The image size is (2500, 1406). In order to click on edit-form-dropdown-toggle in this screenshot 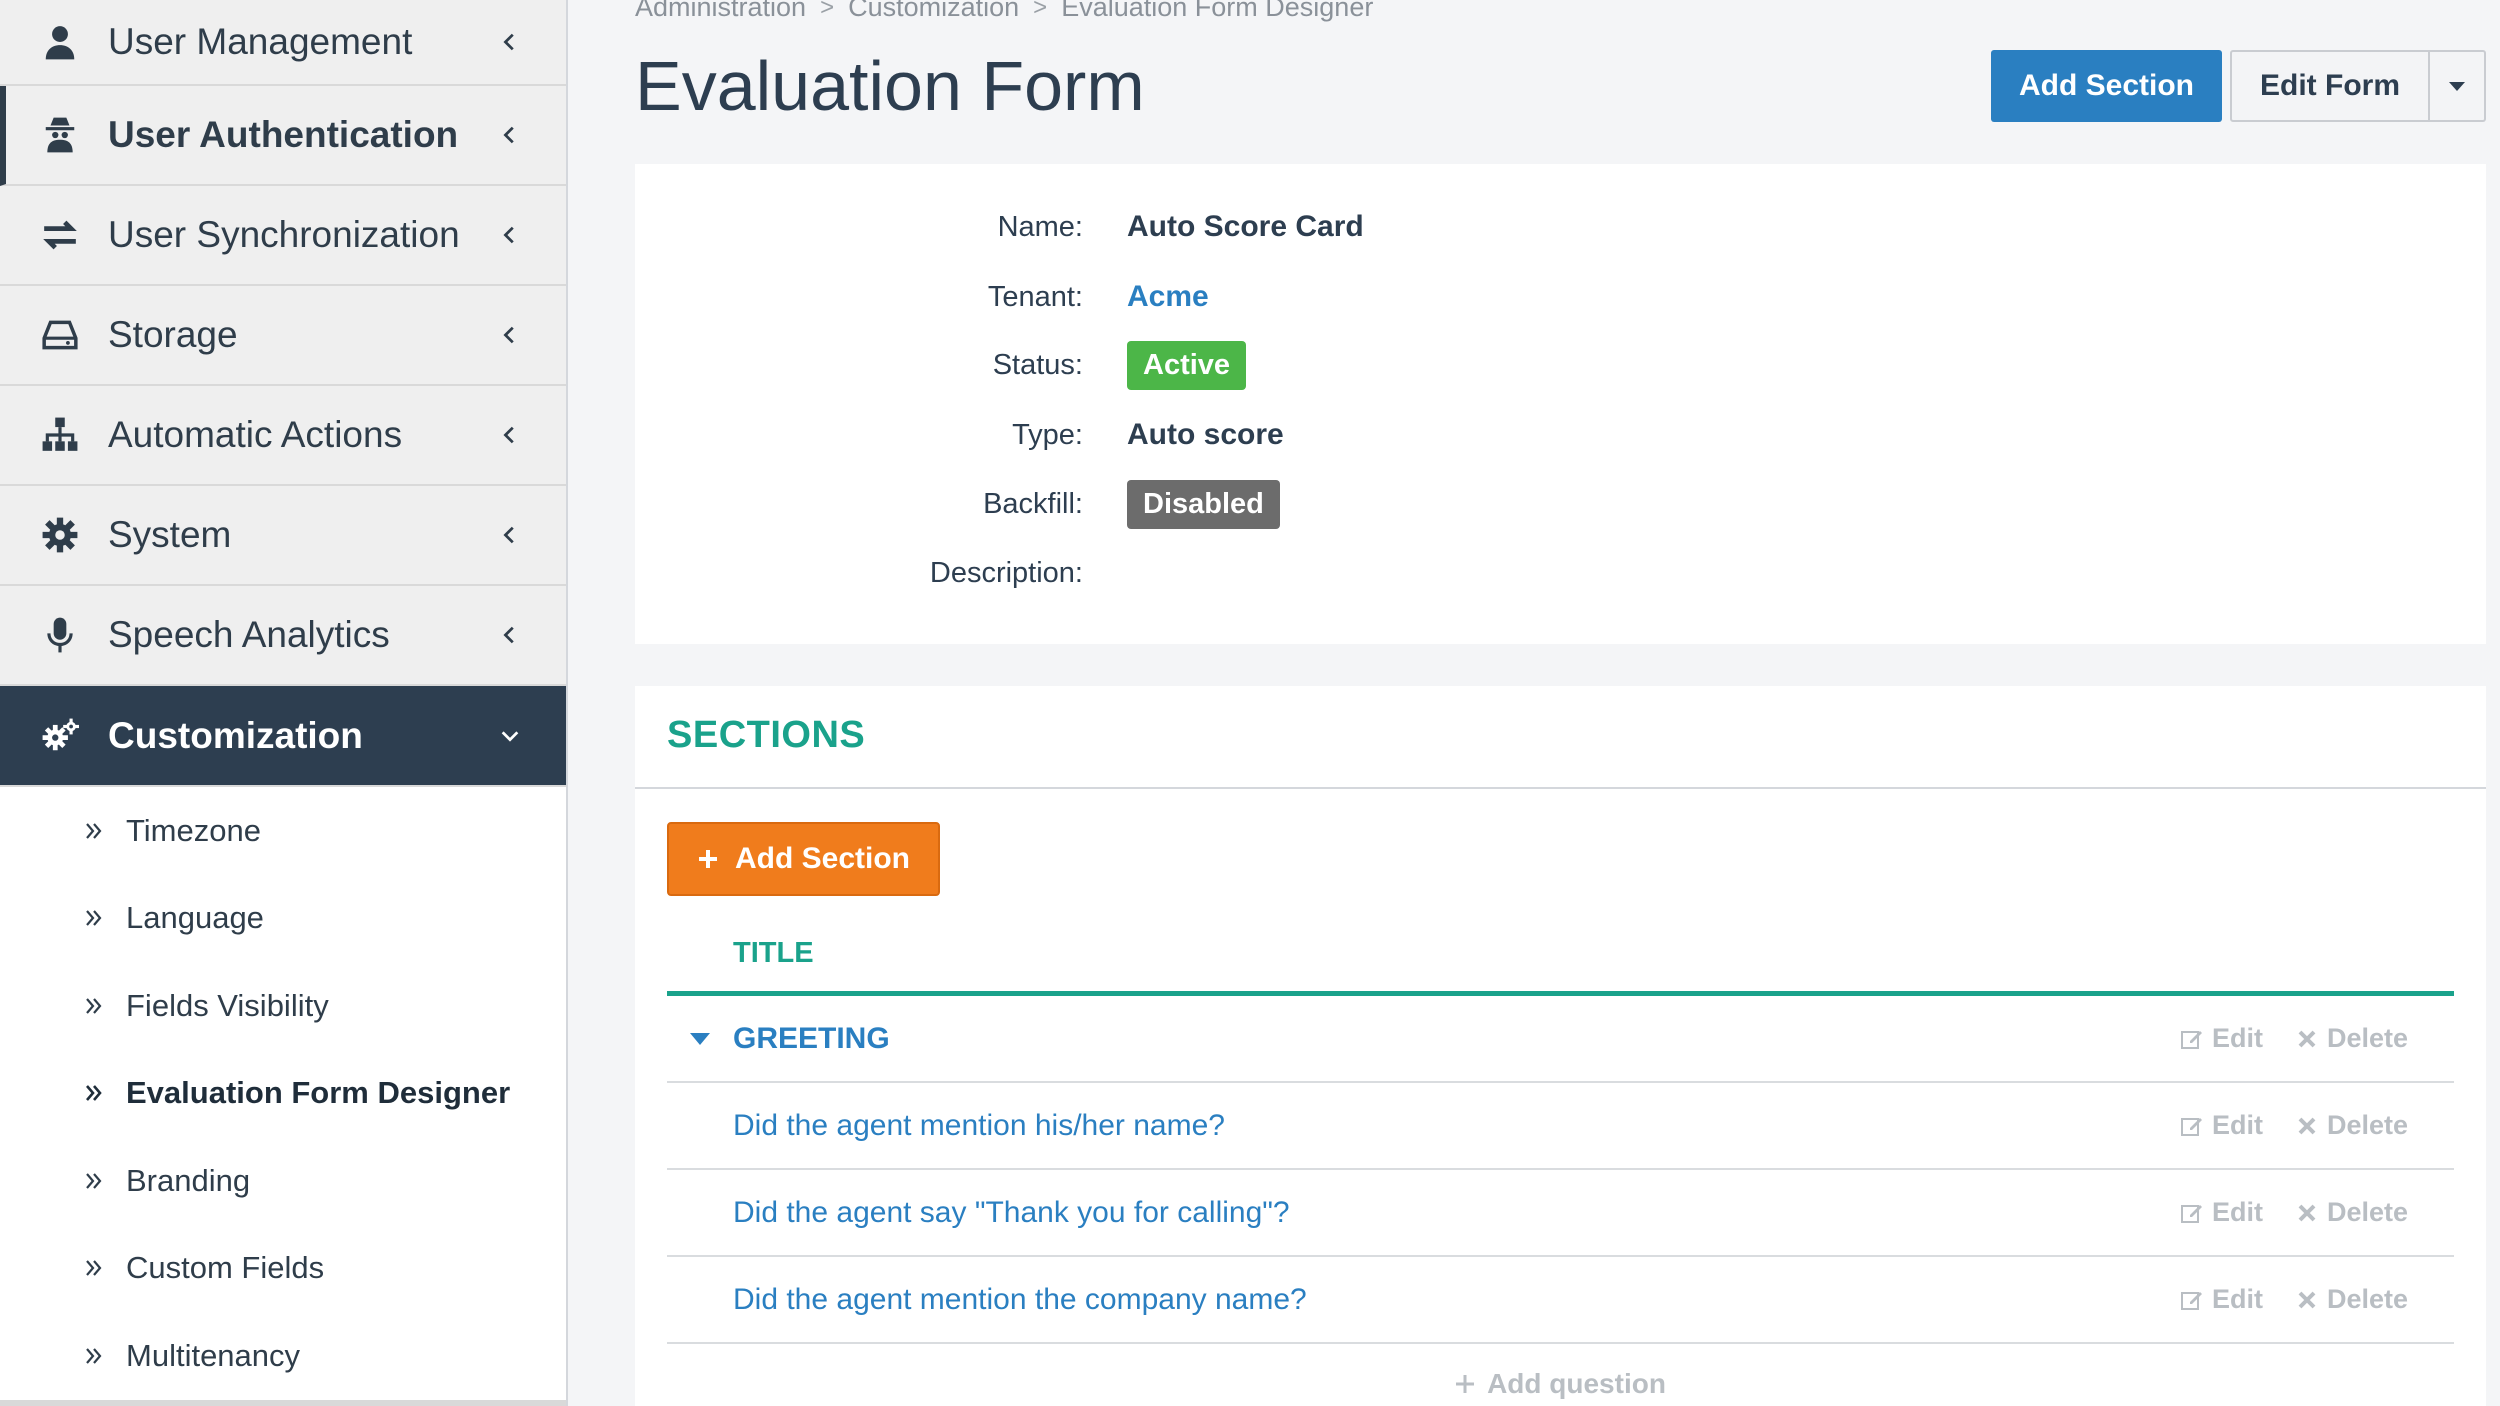, I will do `click(2458, 86)`.